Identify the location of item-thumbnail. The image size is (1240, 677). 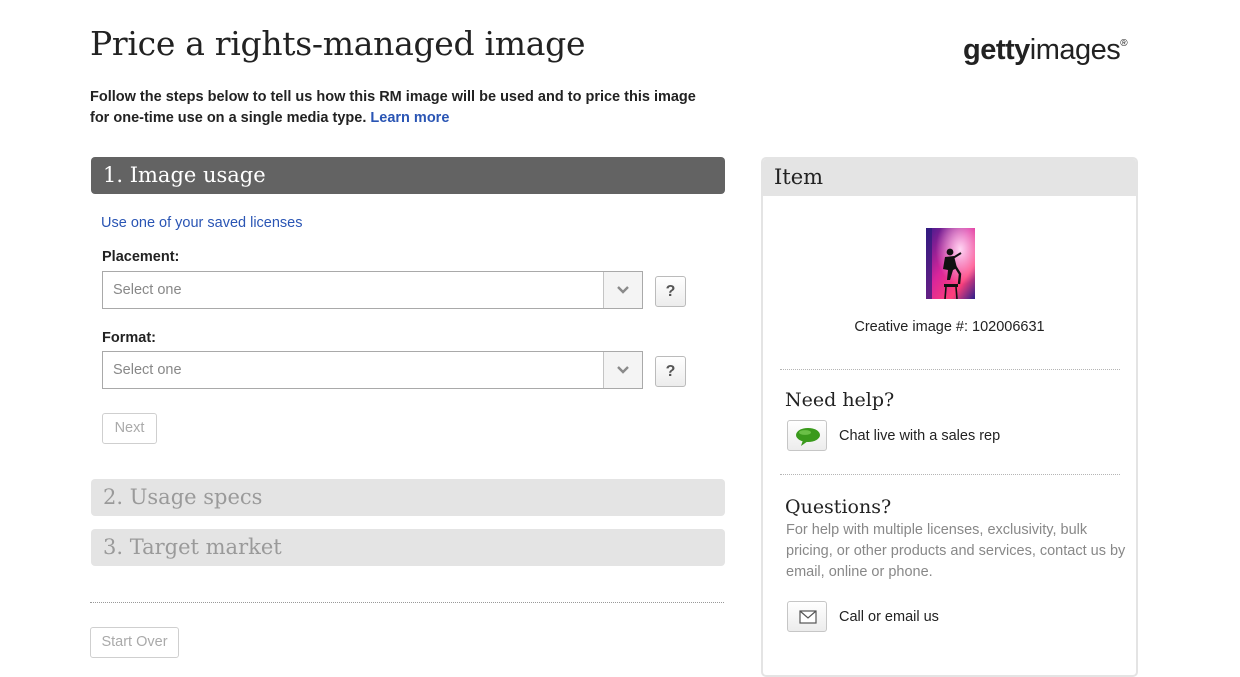
(950, 263).